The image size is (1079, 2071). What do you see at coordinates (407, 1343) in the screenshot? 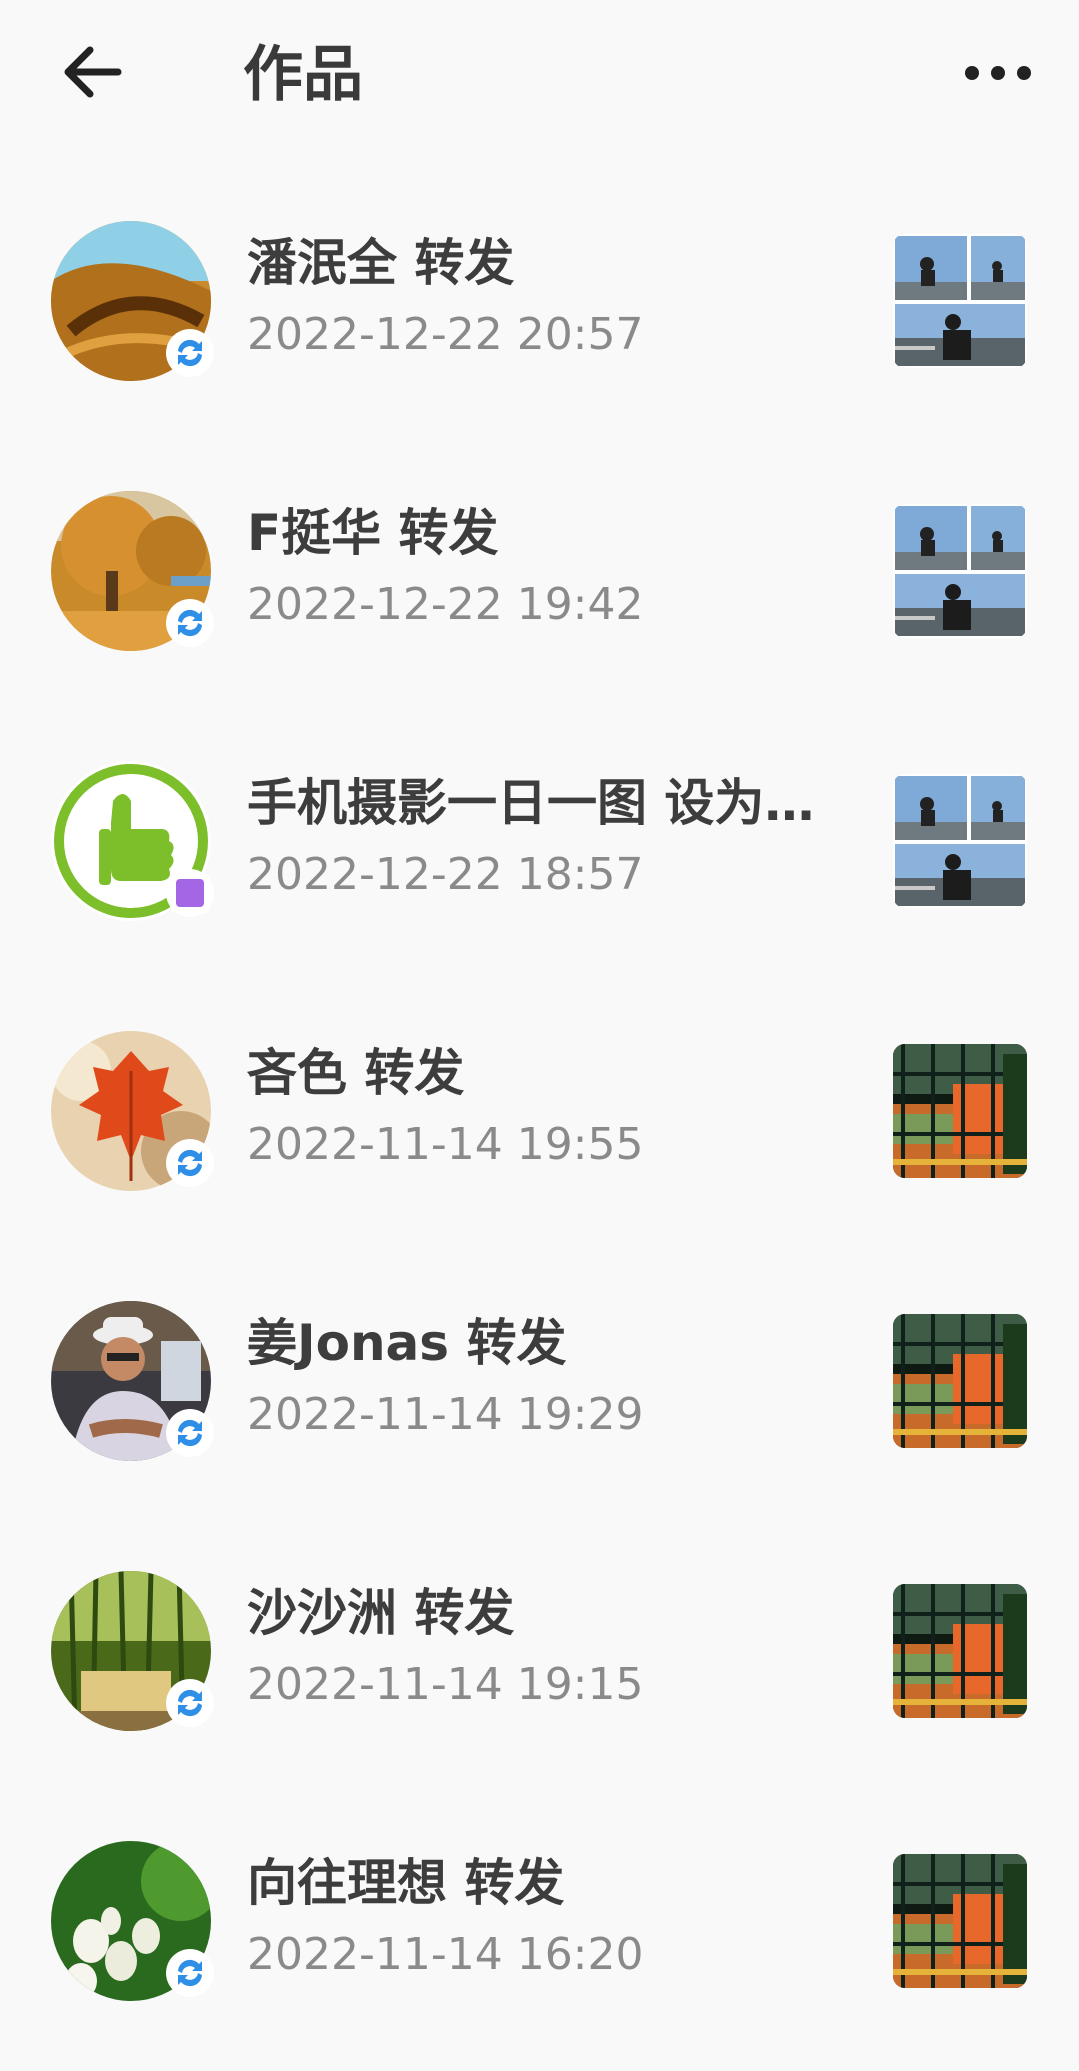
I see `item-title: 姜Jonas 转发` at bounding box center [407, 1343].